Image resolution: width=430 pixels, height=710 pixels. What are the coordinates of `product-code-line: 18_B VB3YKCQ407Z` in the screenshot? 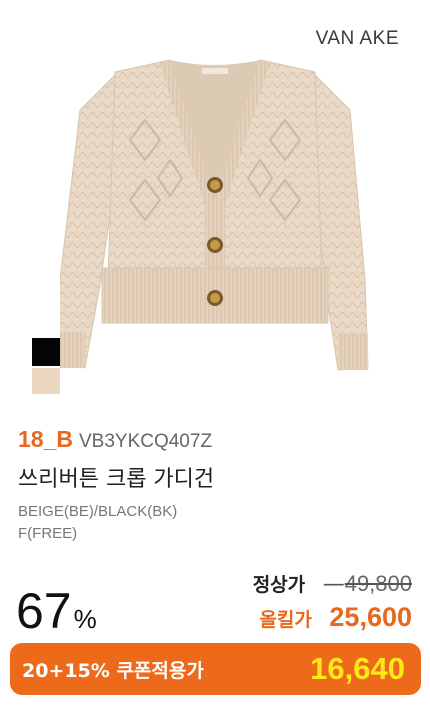 It's located at (115, 439).